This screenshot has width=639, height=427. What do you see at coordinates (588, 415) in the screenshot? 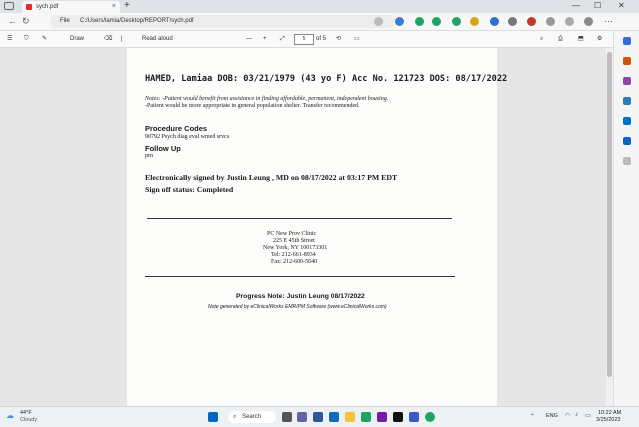
I see `battery-icon: ▭` at bounding box center [588, 415].